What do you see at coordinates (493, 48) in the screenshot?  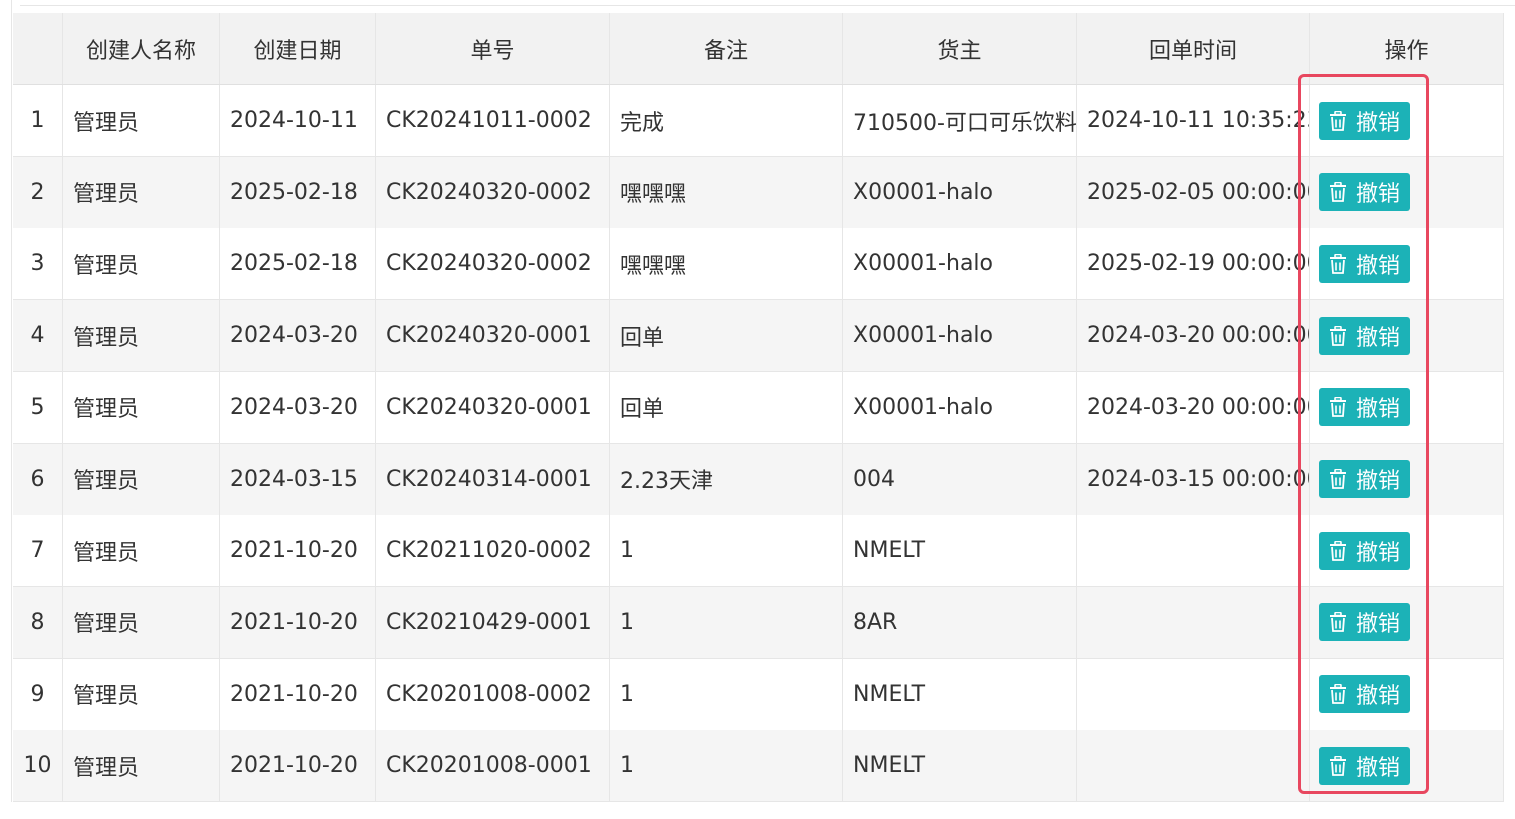 I see `header-order-no: 单号` at bounding box center [493, 48].